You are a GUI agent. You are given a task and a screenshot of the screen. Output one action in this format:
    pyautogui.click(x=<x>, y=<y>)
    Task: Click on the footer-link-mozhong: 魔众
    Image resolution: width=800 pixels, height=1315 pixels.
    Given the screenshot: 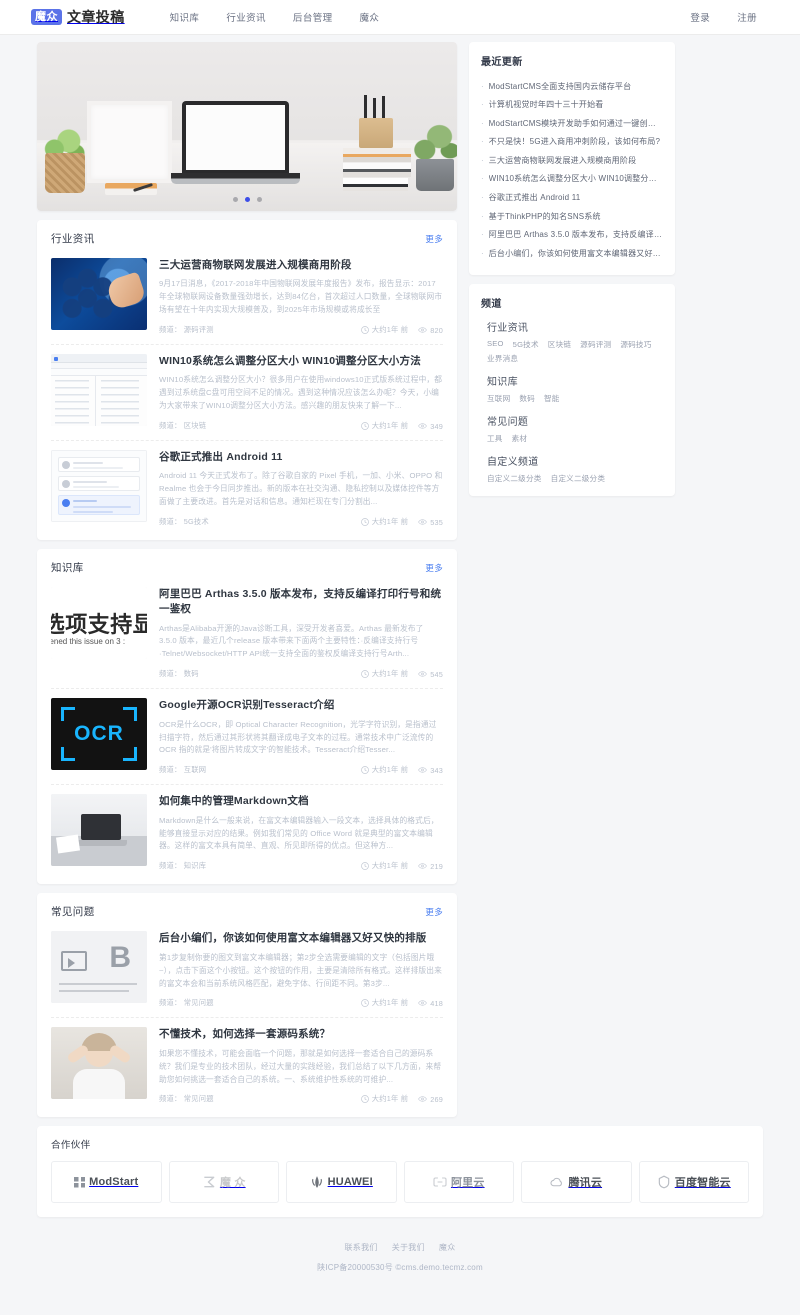 What is the action you would take?
    pyautogui.click(x=447, y=1247)
    